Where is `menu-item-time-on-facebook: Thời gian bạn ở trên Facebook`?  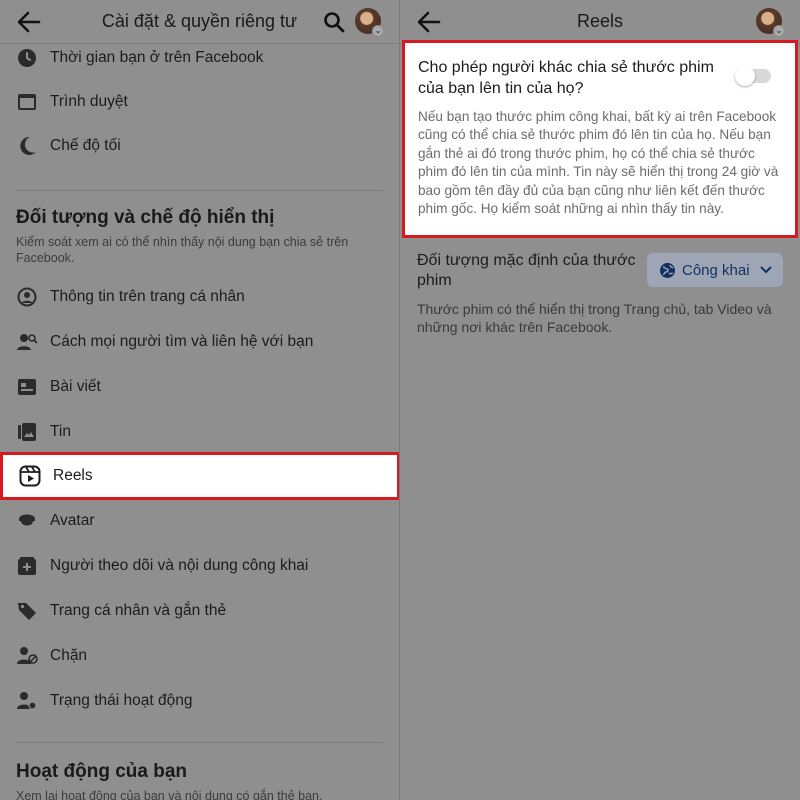
menu-item-time-on-facebook: Thời gian bạn ở trên Facebook is located at coordinates (199, 58).